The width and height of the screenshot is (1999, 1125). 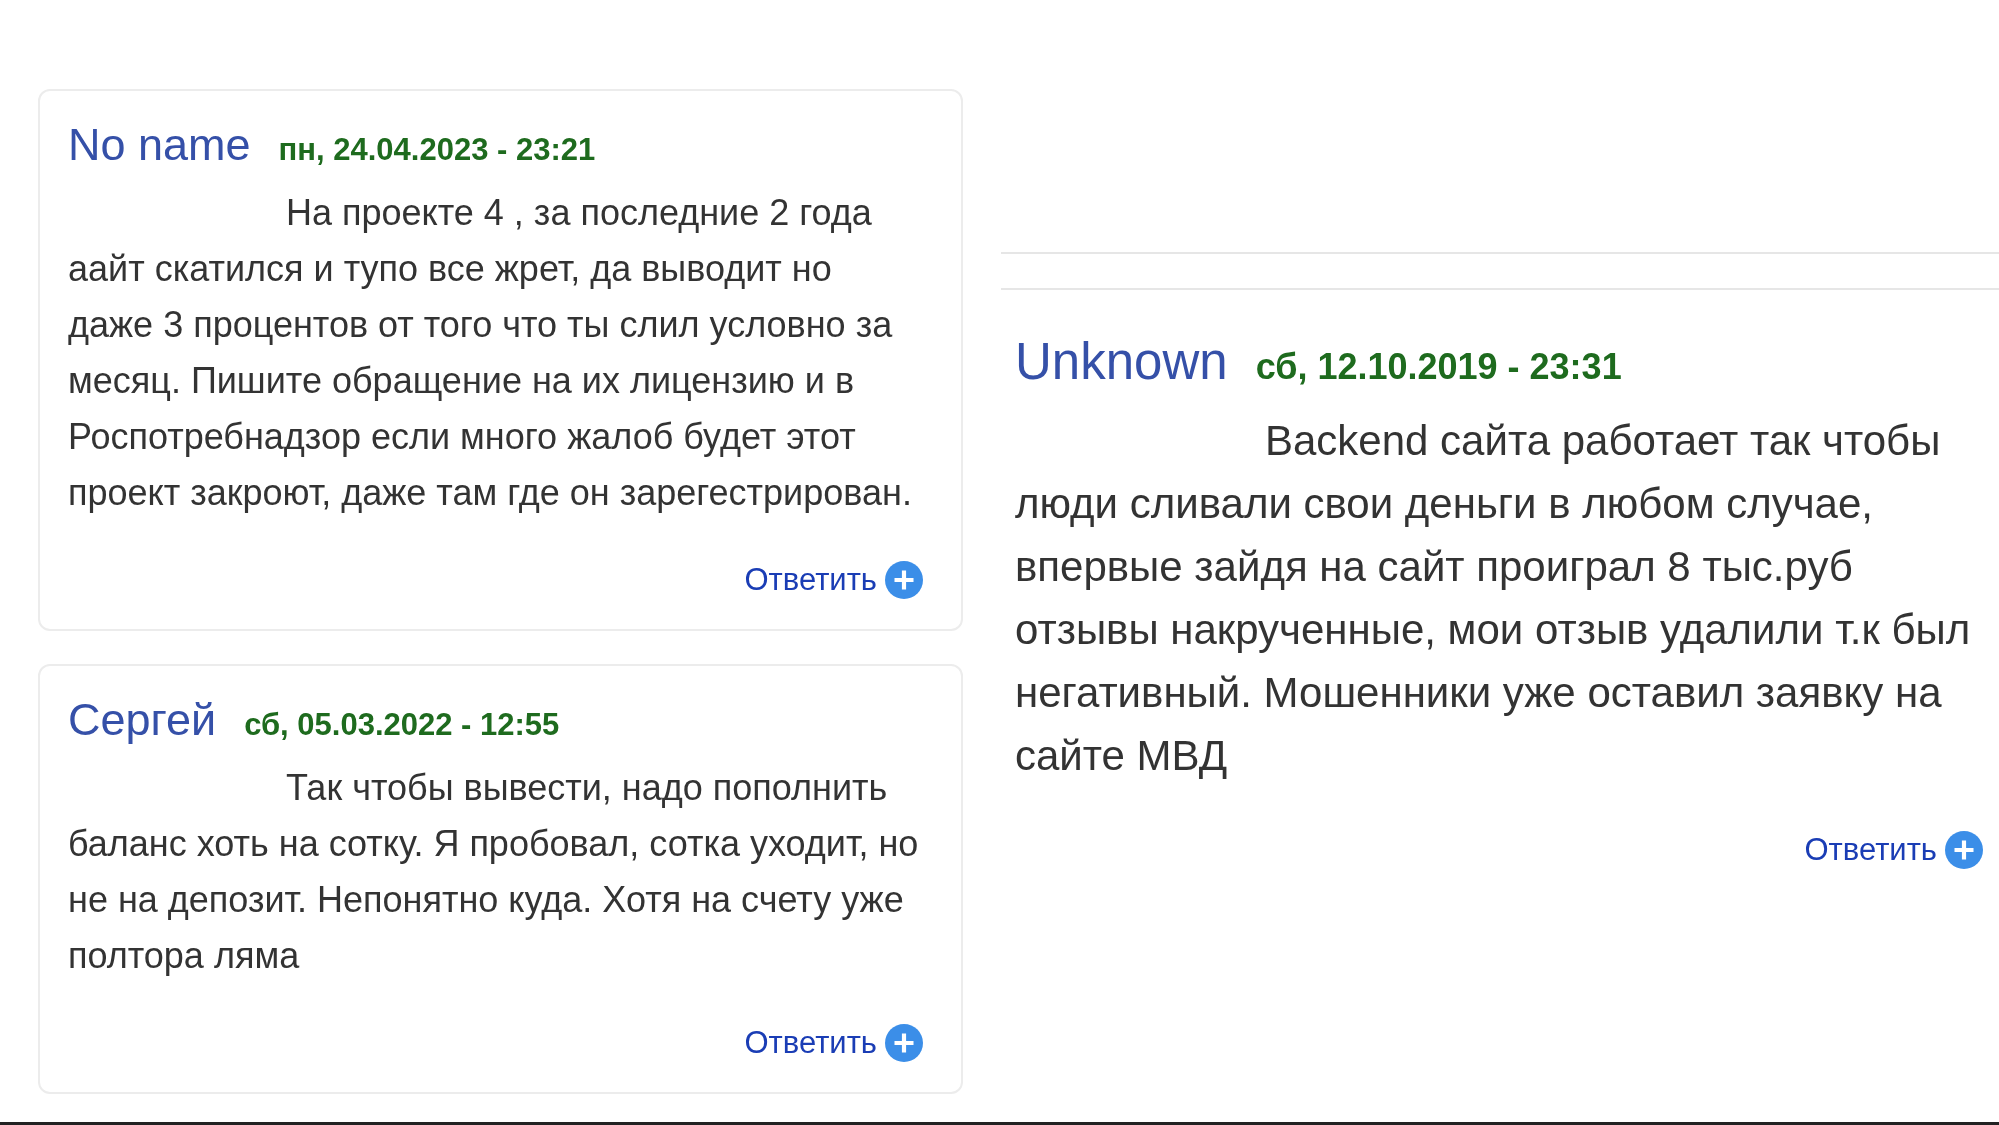 What do you see at coordinates (490, 353) in the screenshot?
I see `comment-text: На проекте 4 , за последние 2 года аайт скатился и тупо все жрет, да выводит но даже 3 процентов от того что ты слил условно за месяц. Пишите обращение на их лицензию и в Роспотребнадзор если много жалоб будет этот проект закроют, даже там где он зарегестрирован.` at bounding box center [490, 353].